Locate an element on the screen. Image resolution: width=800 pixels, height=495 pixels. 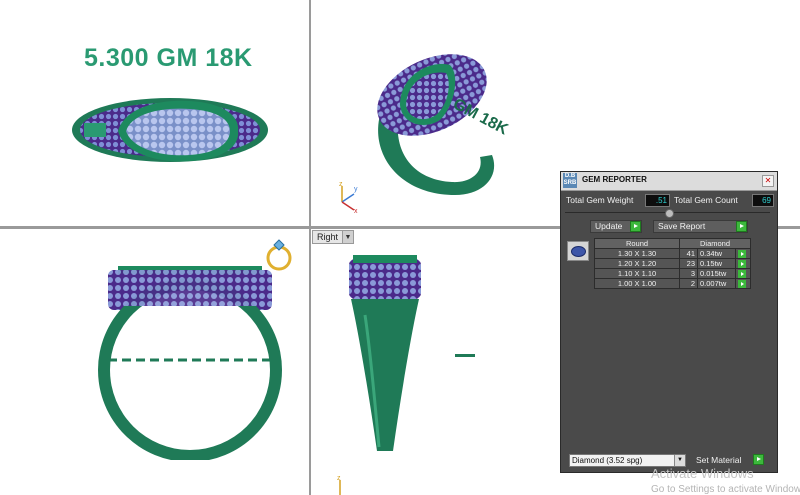
gem-shape-icon is located at coordinates (578, 251).